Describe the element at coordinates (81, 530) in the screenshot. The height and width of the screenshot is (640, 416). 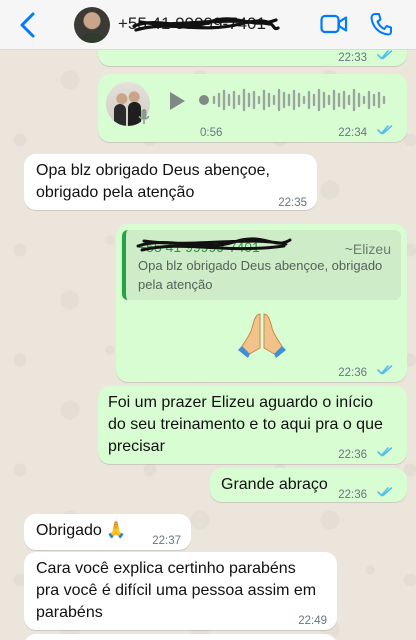
I see `message-text: Obrigado 🙏` at that location.